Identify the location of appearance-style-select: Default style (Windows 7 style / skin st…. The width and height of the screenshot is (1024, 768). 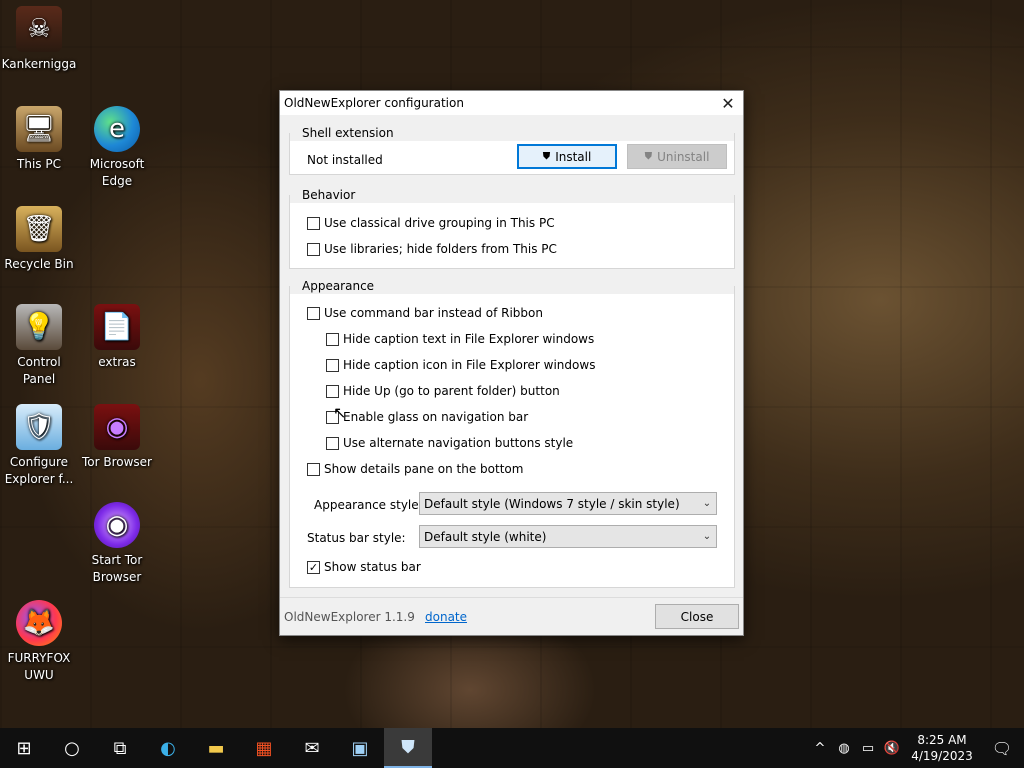
(568, 503).